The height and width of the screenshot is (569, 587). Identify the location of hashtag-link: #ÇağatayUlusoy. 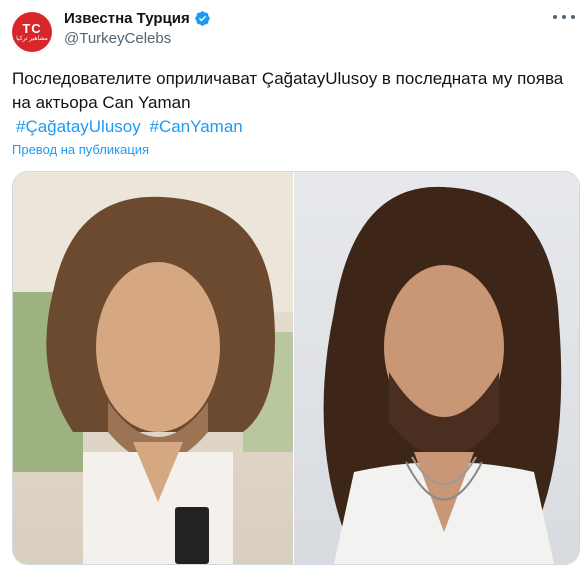
(78, 126).